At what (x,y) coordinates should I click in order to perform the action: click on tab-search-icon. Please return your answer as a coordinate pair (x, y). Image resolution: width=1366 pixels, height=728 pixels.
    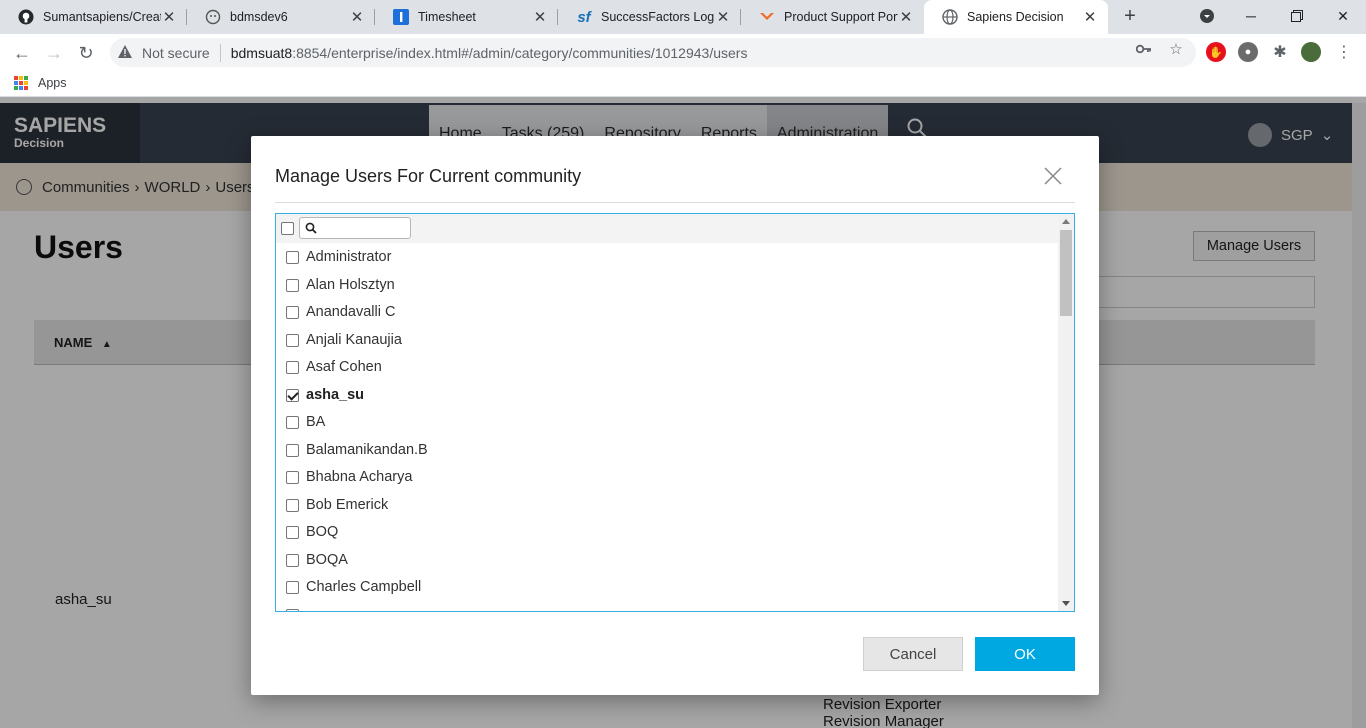
    Looking at the image, I should click on (1207, 16).